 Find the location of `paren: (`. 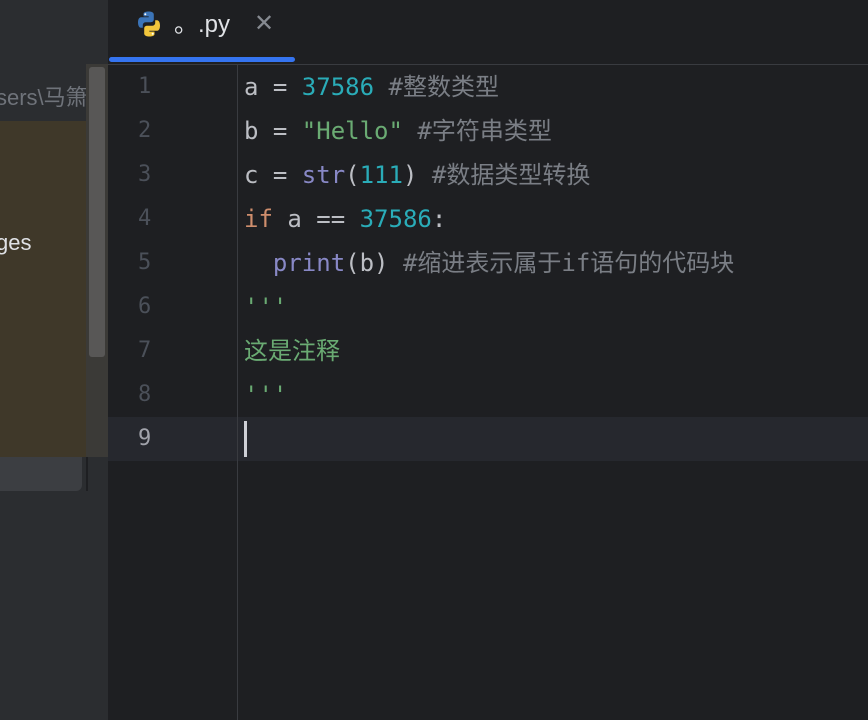

paren: ( is located at coordinates (352, 175).